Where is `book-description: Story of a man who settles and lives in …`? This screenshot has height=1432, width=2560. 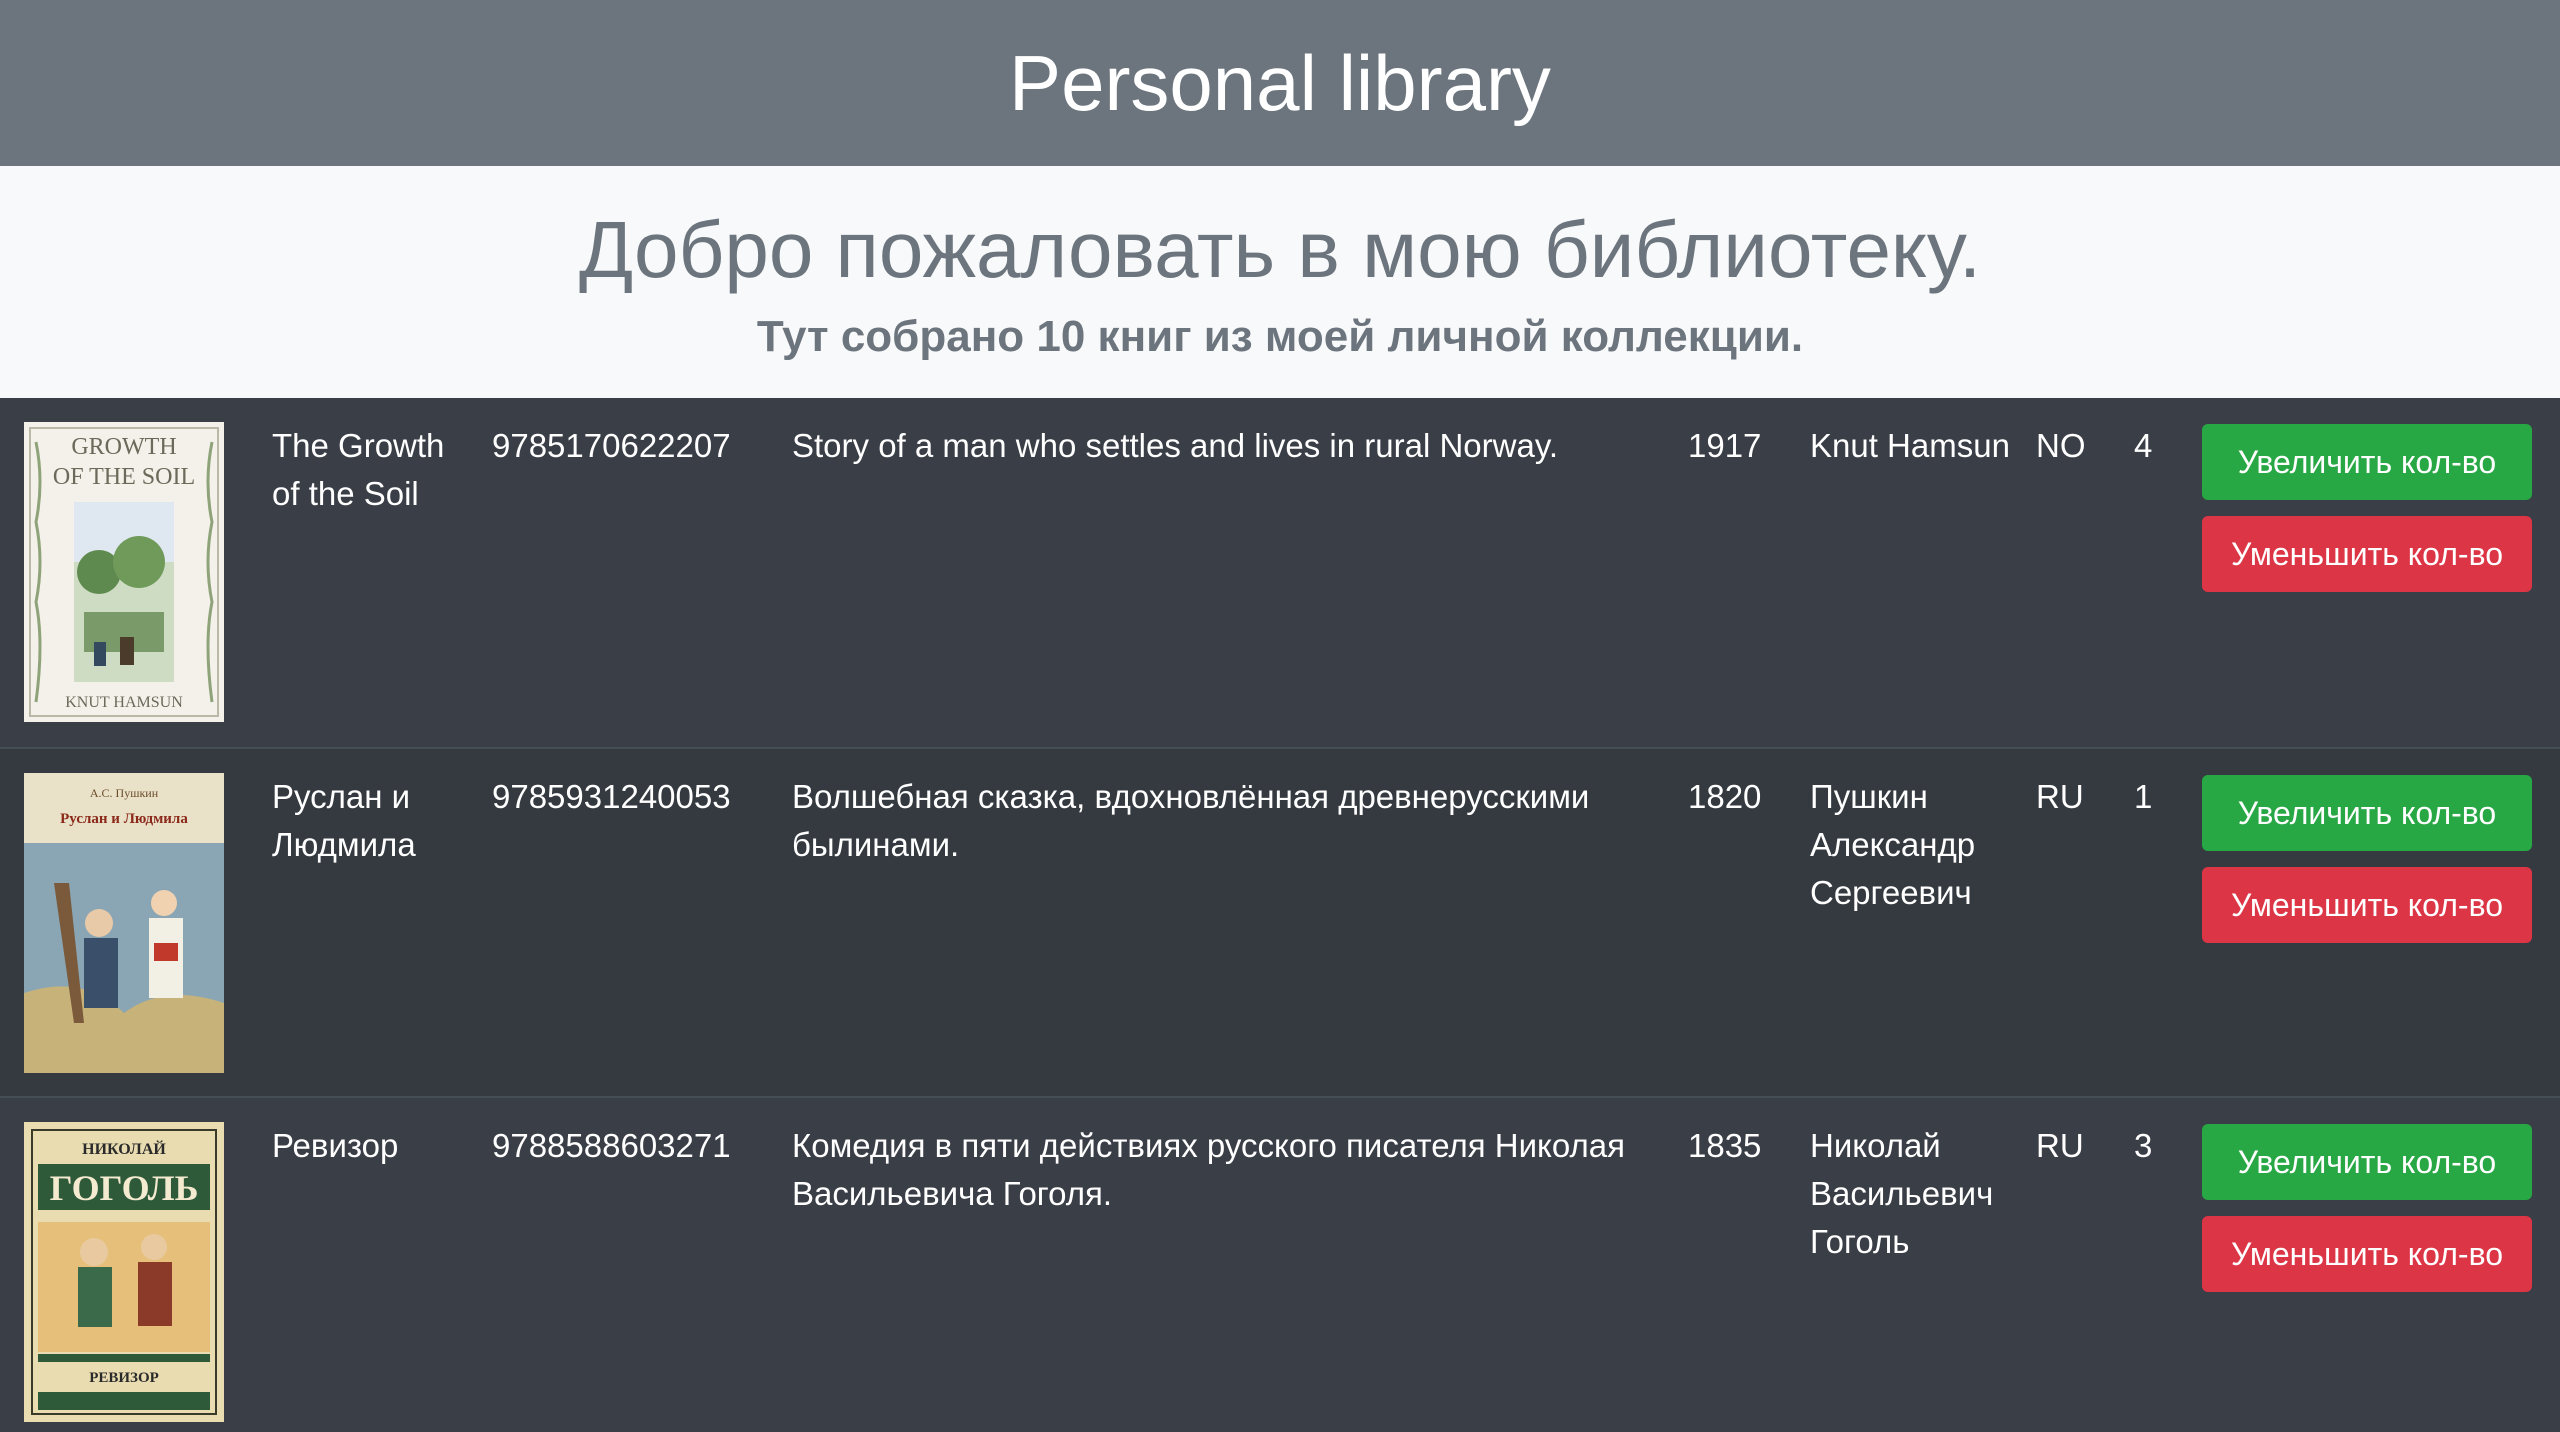
book-description: Story of a man who settles and lives in … is located at coordinates (1175, 445).